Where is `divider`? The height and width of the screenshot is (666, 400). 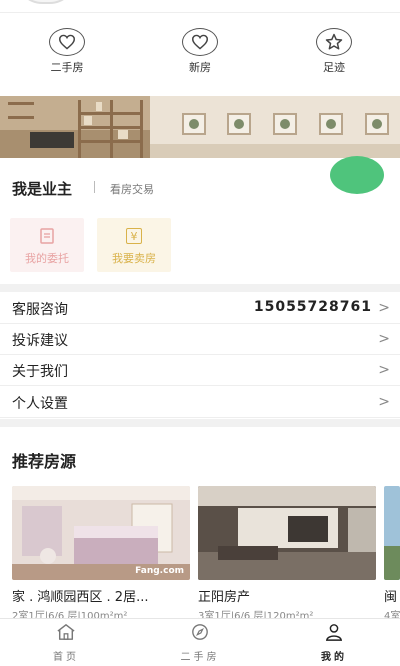
divider is located at coordinates (200, 12).